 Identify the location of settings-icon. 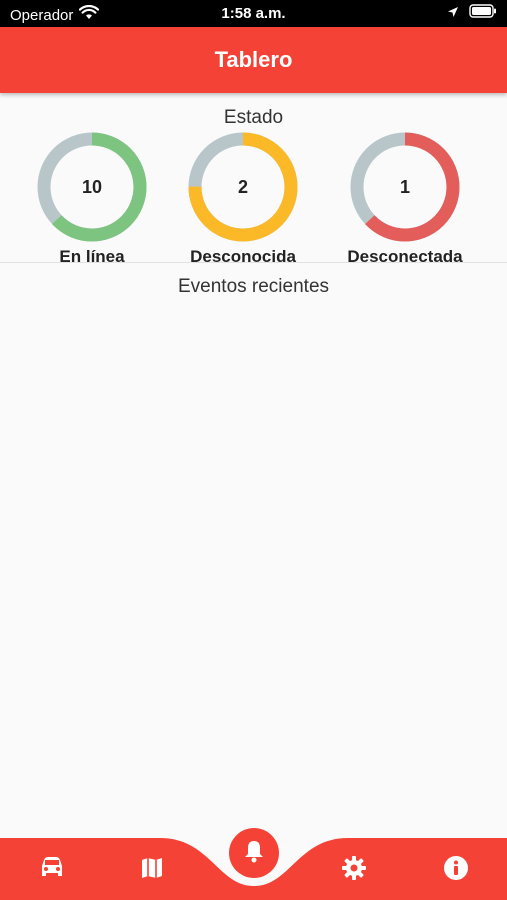
(354, 870).